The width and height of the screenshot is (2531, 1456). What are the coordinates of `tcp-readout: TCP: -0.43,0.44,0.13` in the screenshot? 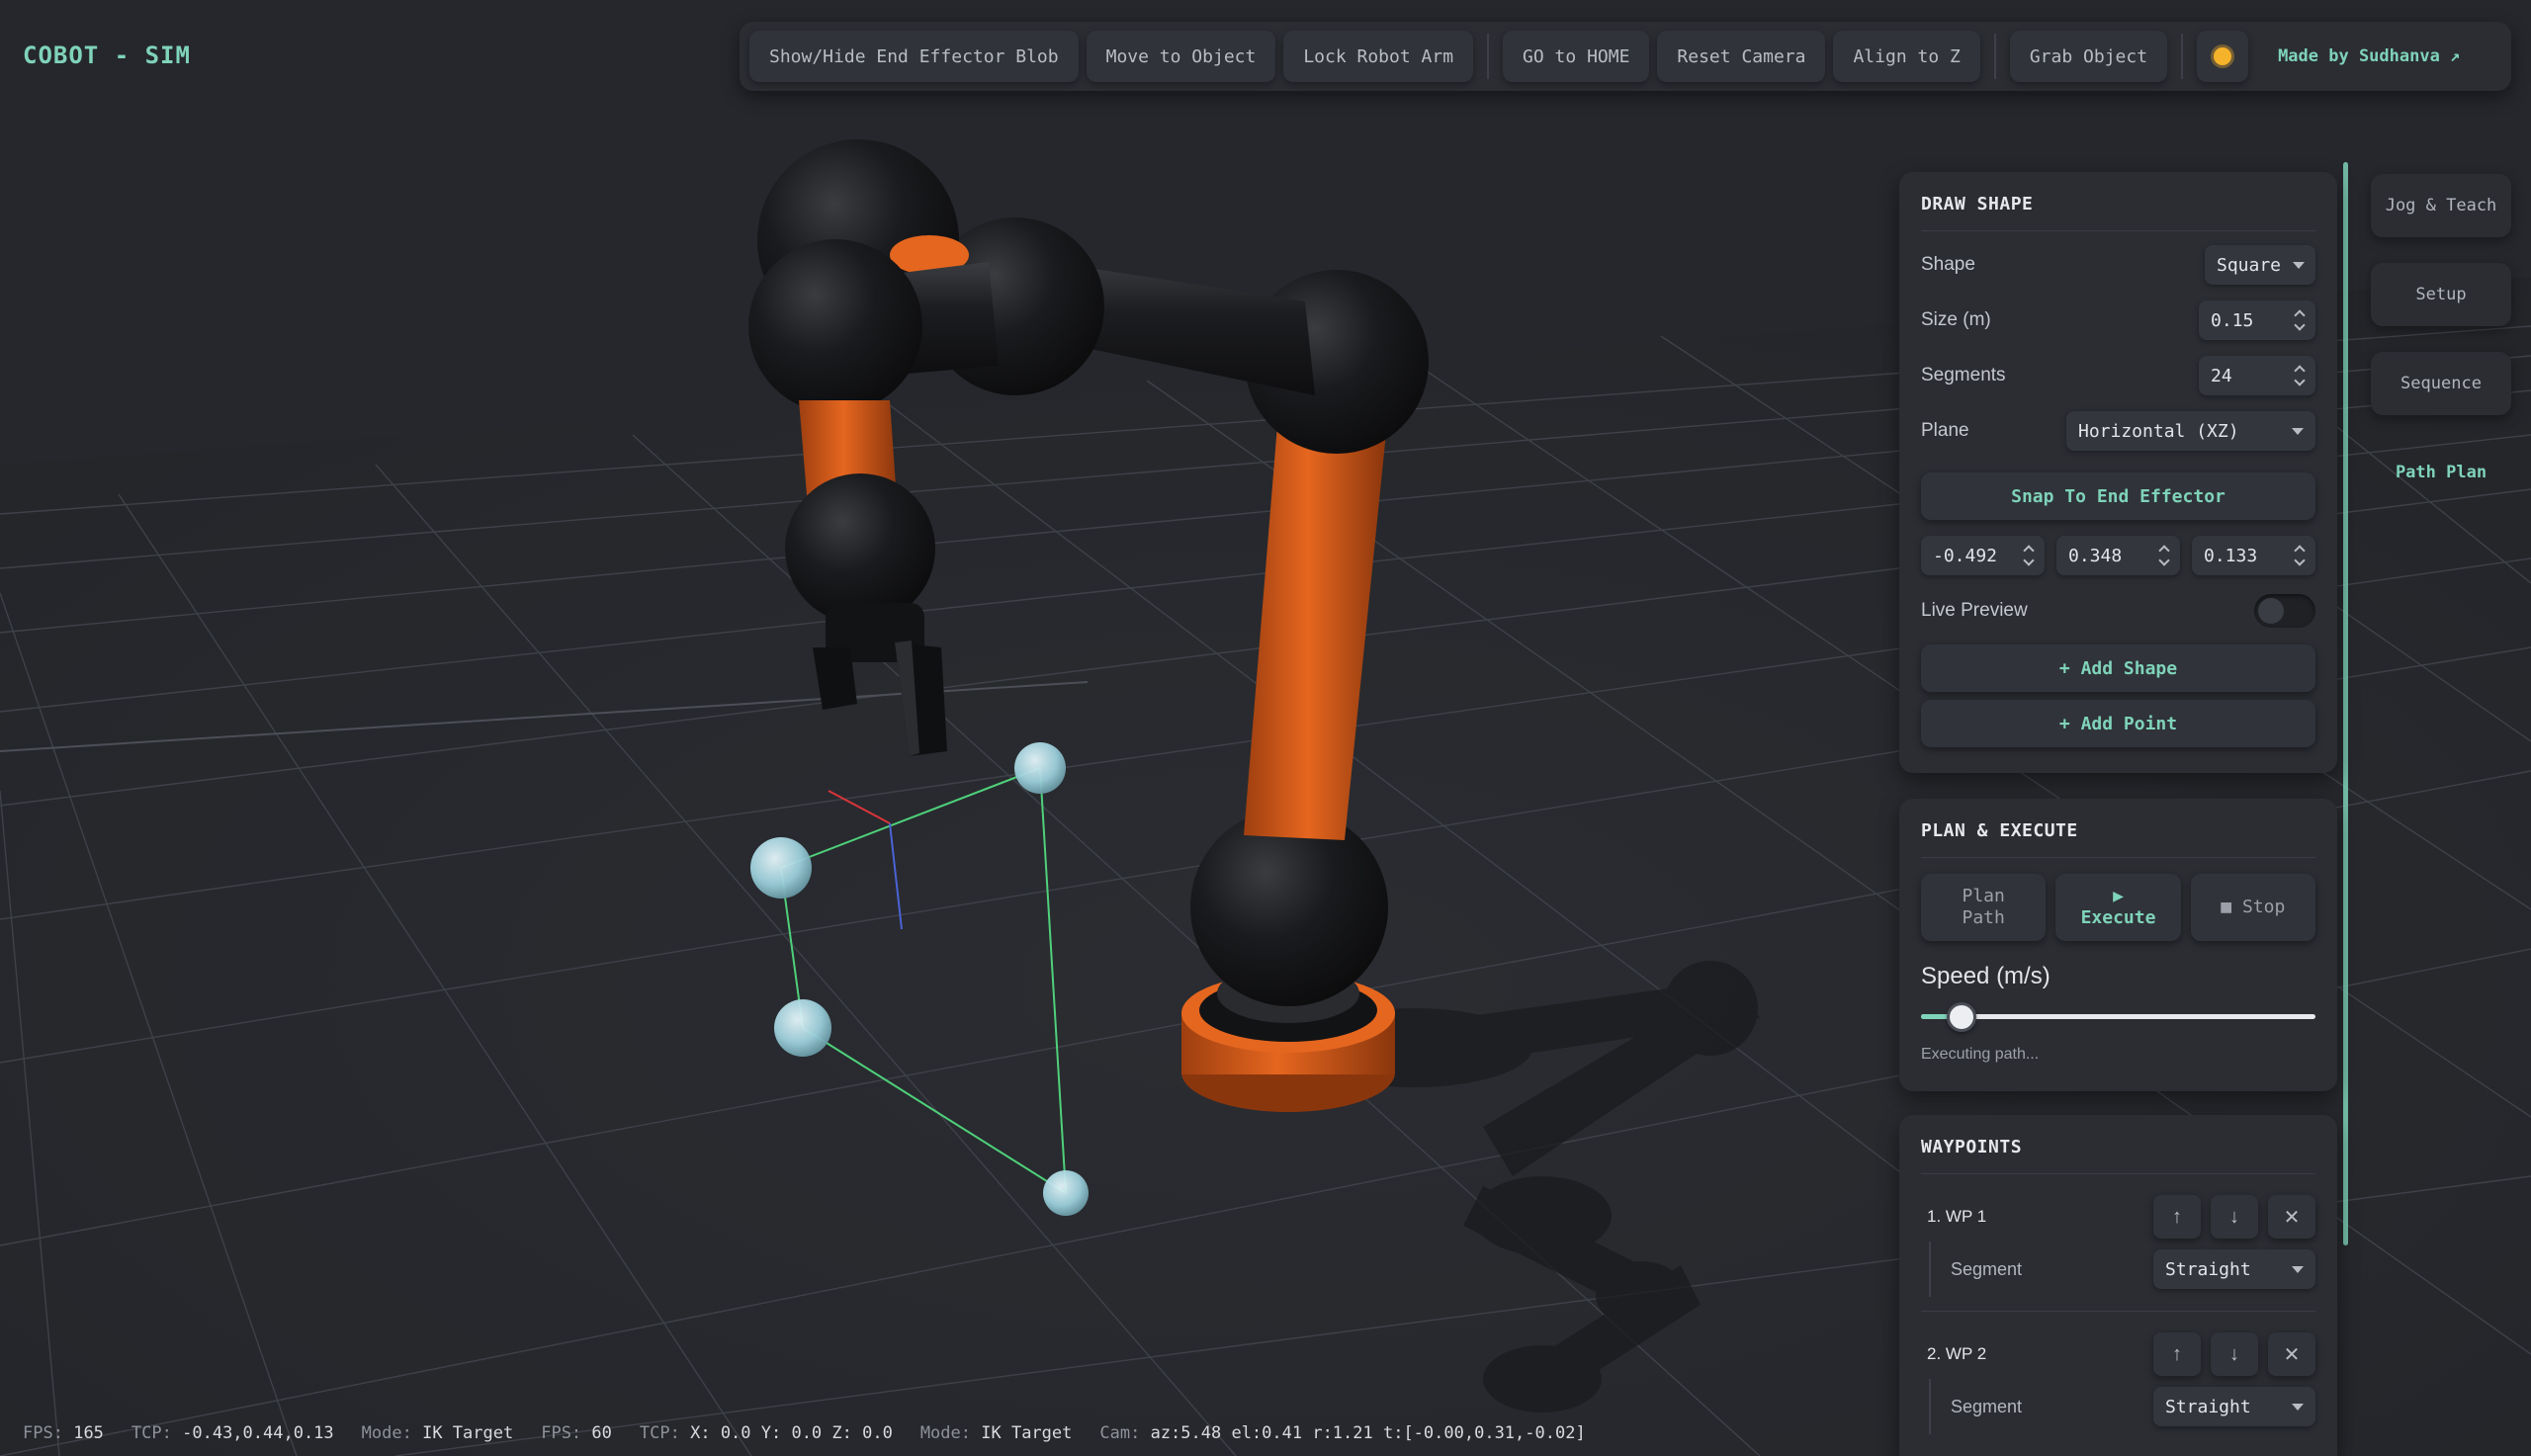 It's located at (233, 1433).